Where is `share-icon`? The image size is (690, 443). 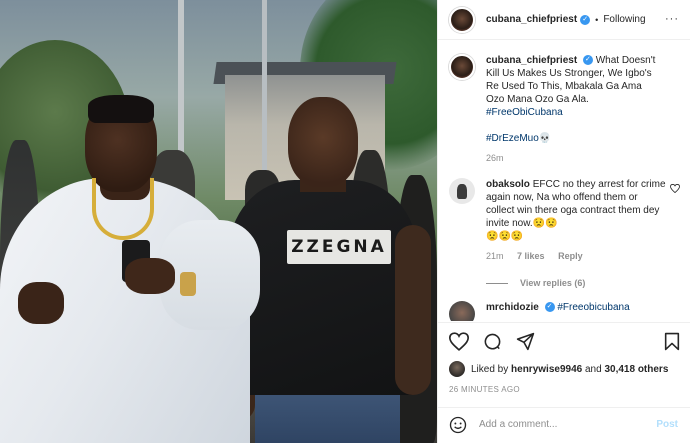 share-icon is located at coordinates (525, 341).